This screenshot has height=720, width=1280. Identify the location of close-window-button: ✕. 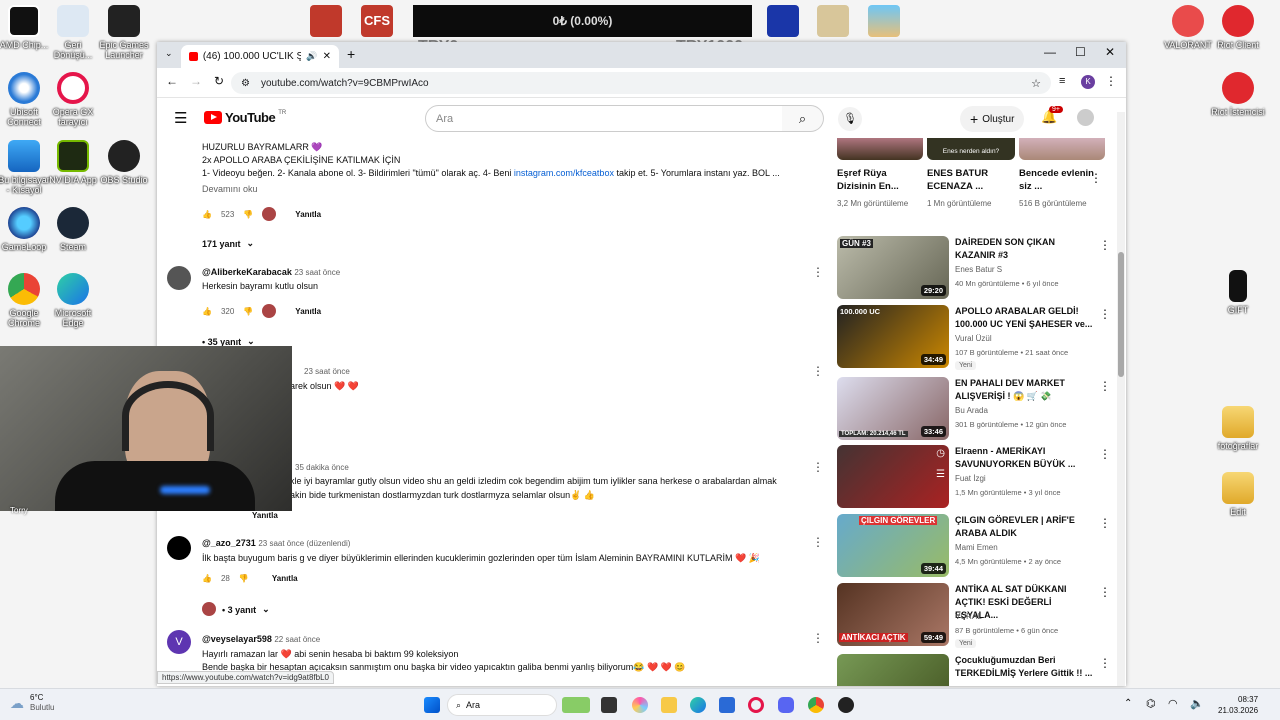
(1110, 52).